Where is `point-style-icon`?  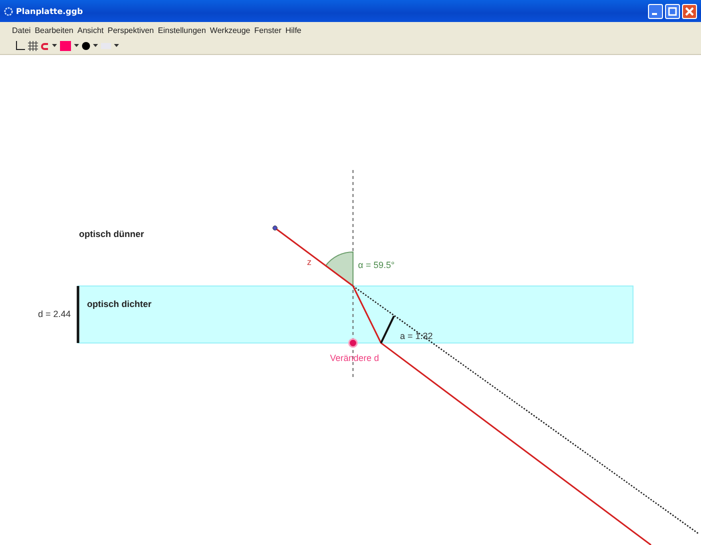
point-style-icon is located at coordinates (86, 46).